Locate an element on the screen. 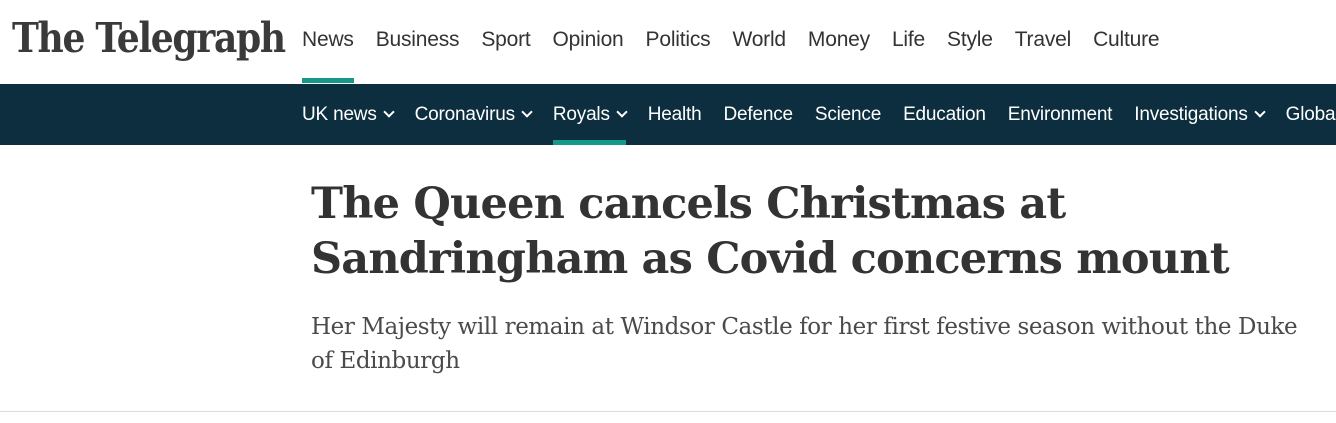 The width and height of the screenshot is (1336, 423). section-nav-item-investigations: Investigations is located at coordinates (1200, 114).